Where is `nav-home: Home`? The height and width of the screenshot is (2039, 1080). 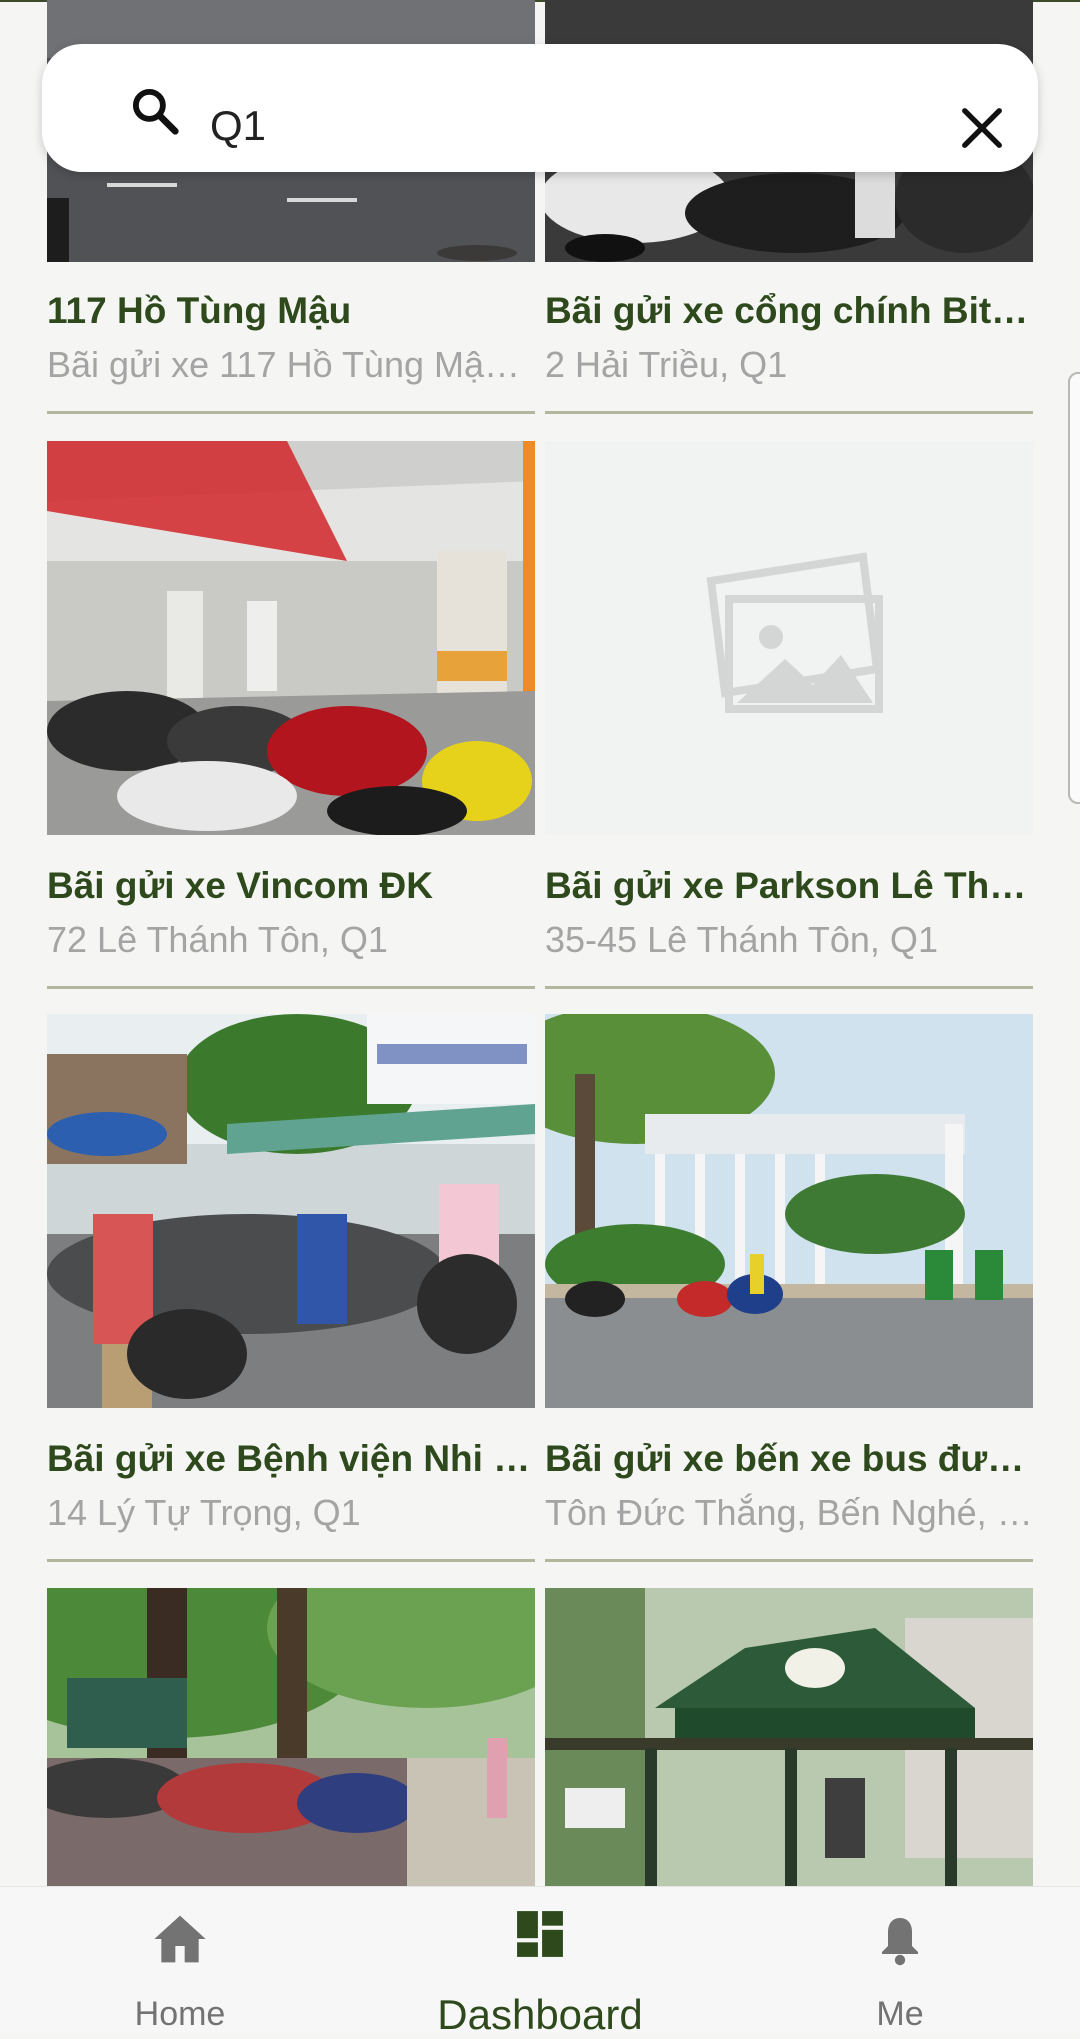
nav-home: Home is located at coordinates (180, 1960).